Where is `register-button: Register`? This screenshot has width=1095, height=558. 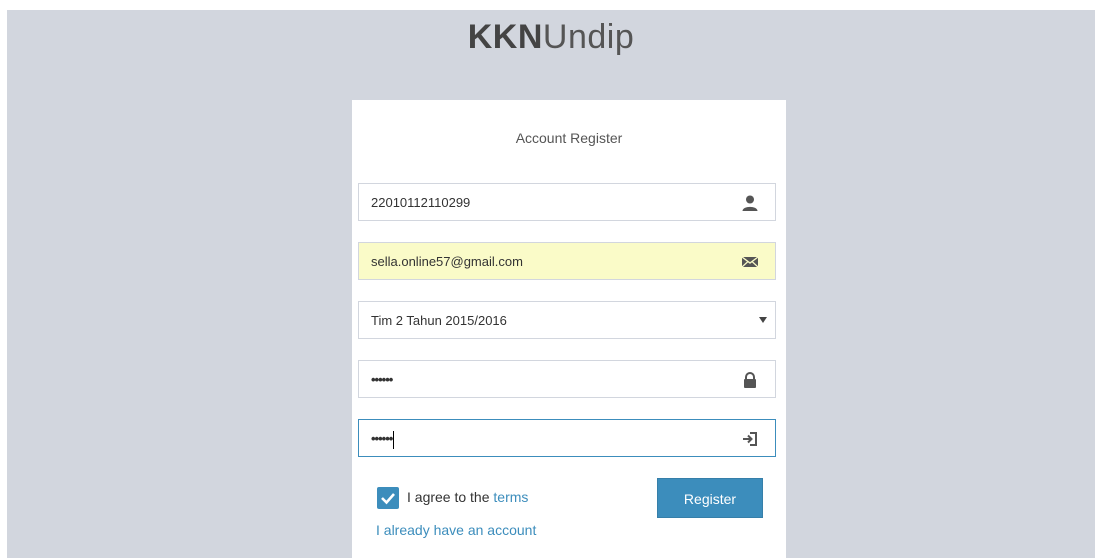
register-button: Register is located at coordinates (710, 498).